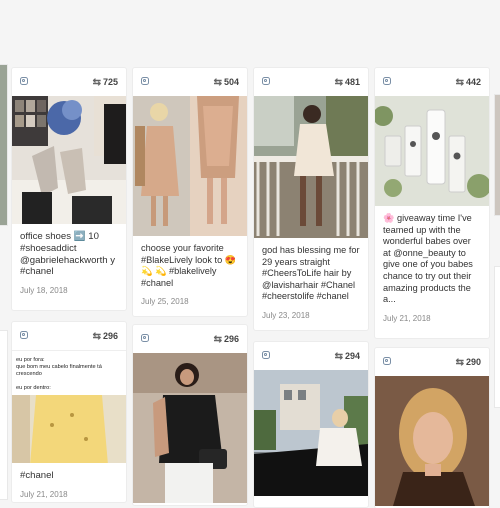 Image resolution: width=500 pixels, height=508 pixels. I want to click on photo-porch-icon, so click(311, 167).